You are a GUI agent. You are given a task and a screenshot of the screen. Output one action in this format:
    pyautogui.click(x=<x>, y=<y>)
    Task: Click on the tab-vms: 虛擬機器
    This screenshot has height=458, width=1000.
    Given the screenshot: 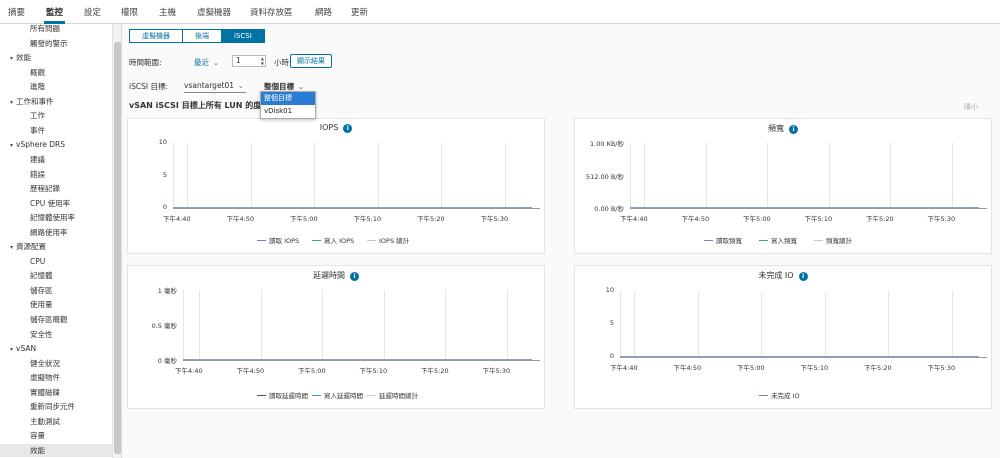 What is the action you would take?
    pyautogui.click(x=214, y=12)
    